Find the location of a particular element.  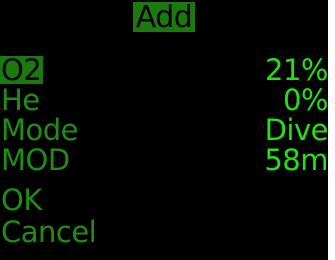

menu-item-mod: MOD is located at coordinates (36, 160).